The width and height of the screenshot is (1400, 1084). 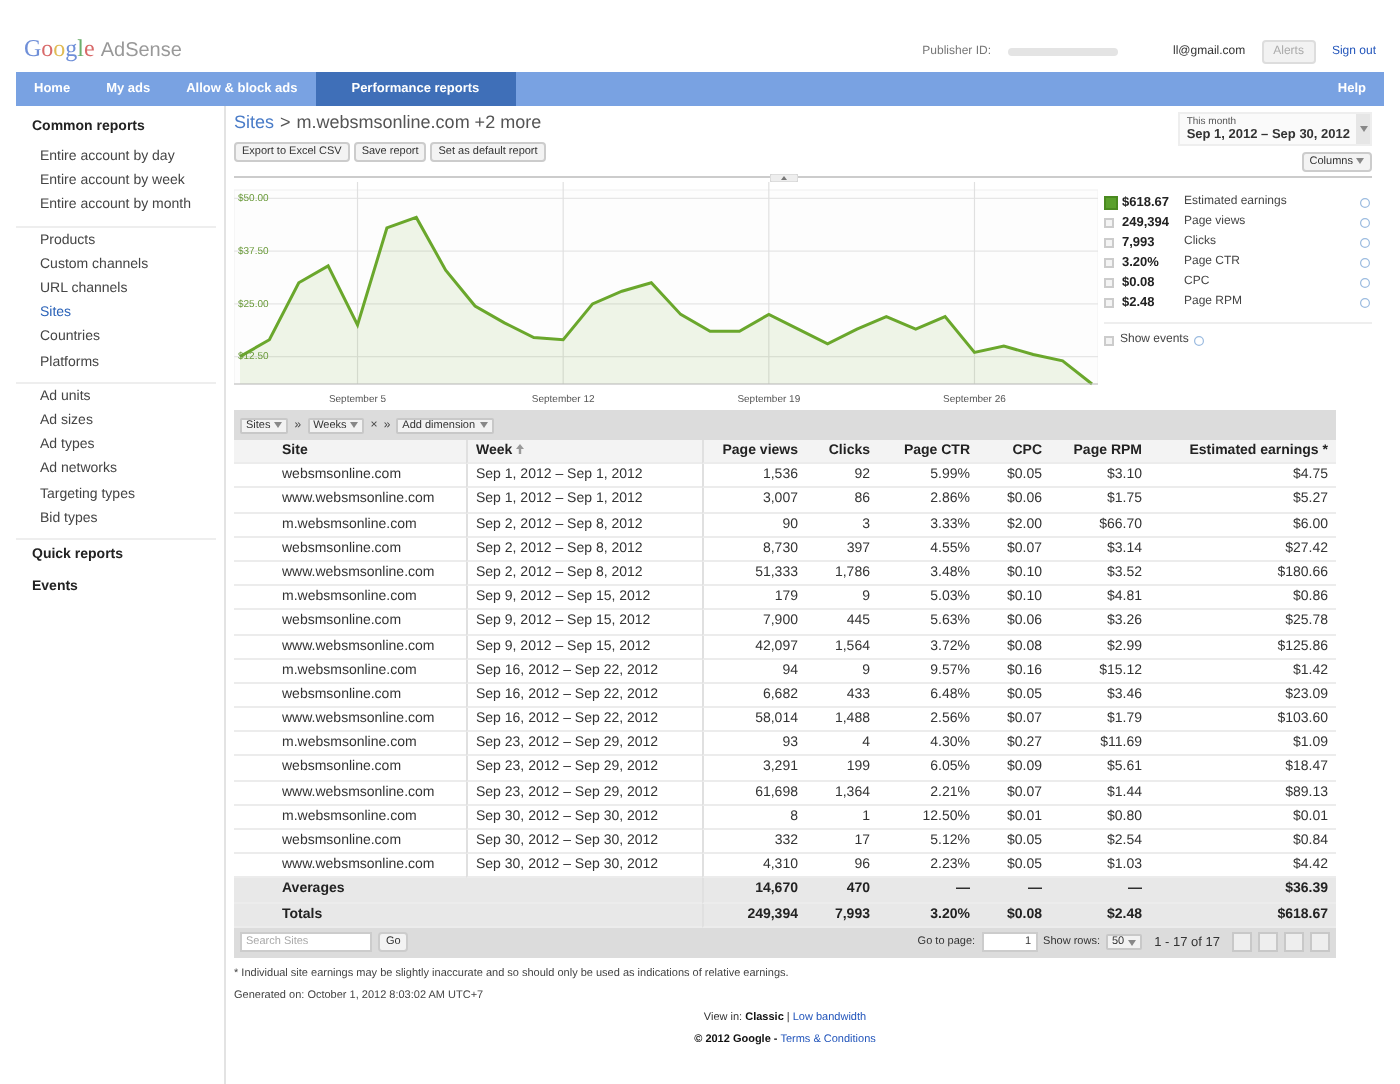 What do you see at coordinates (520, 449) in the screenshot?
I see `sort-arrow-icon` at bounding box center [520, 449].